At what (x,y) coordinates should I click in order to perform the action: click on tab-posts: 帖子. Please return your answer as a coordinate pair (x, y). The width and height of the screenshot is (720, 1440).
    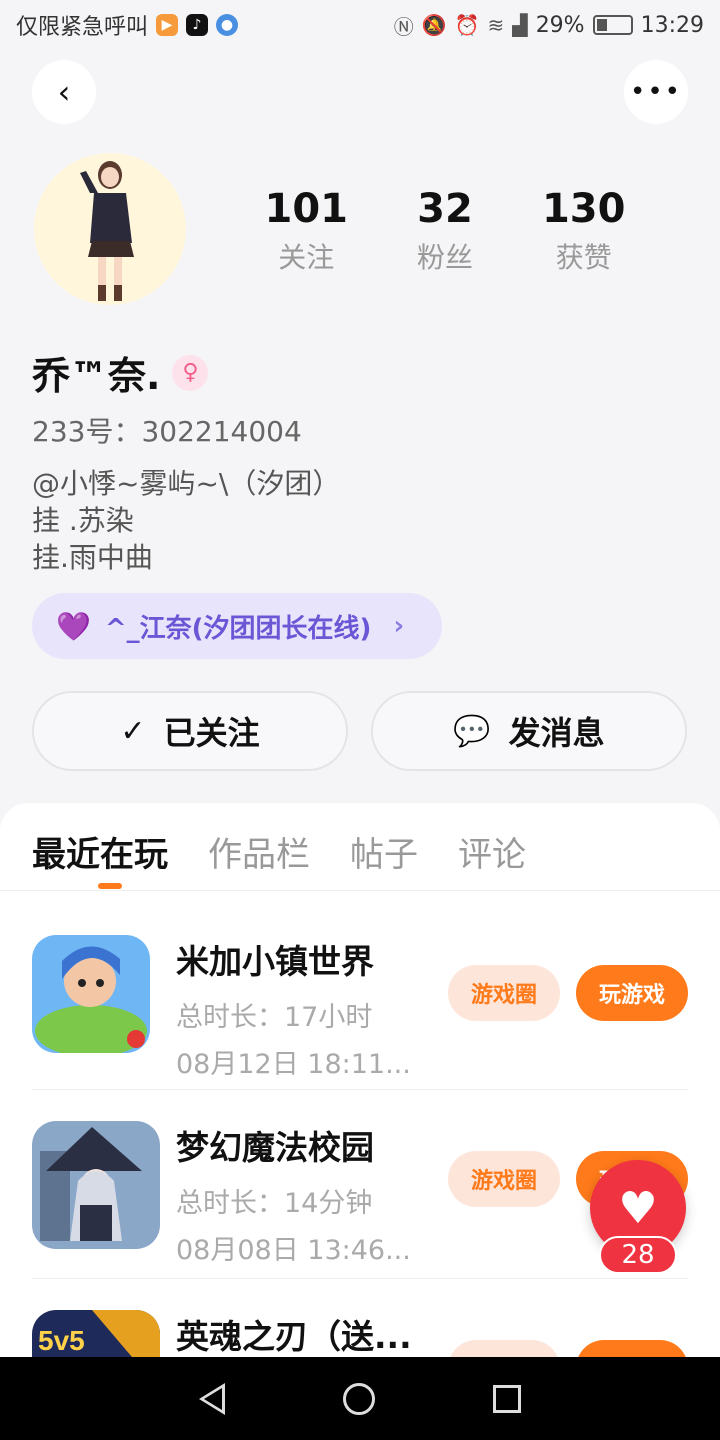
    Looking at the image, I should click on (384, 858).